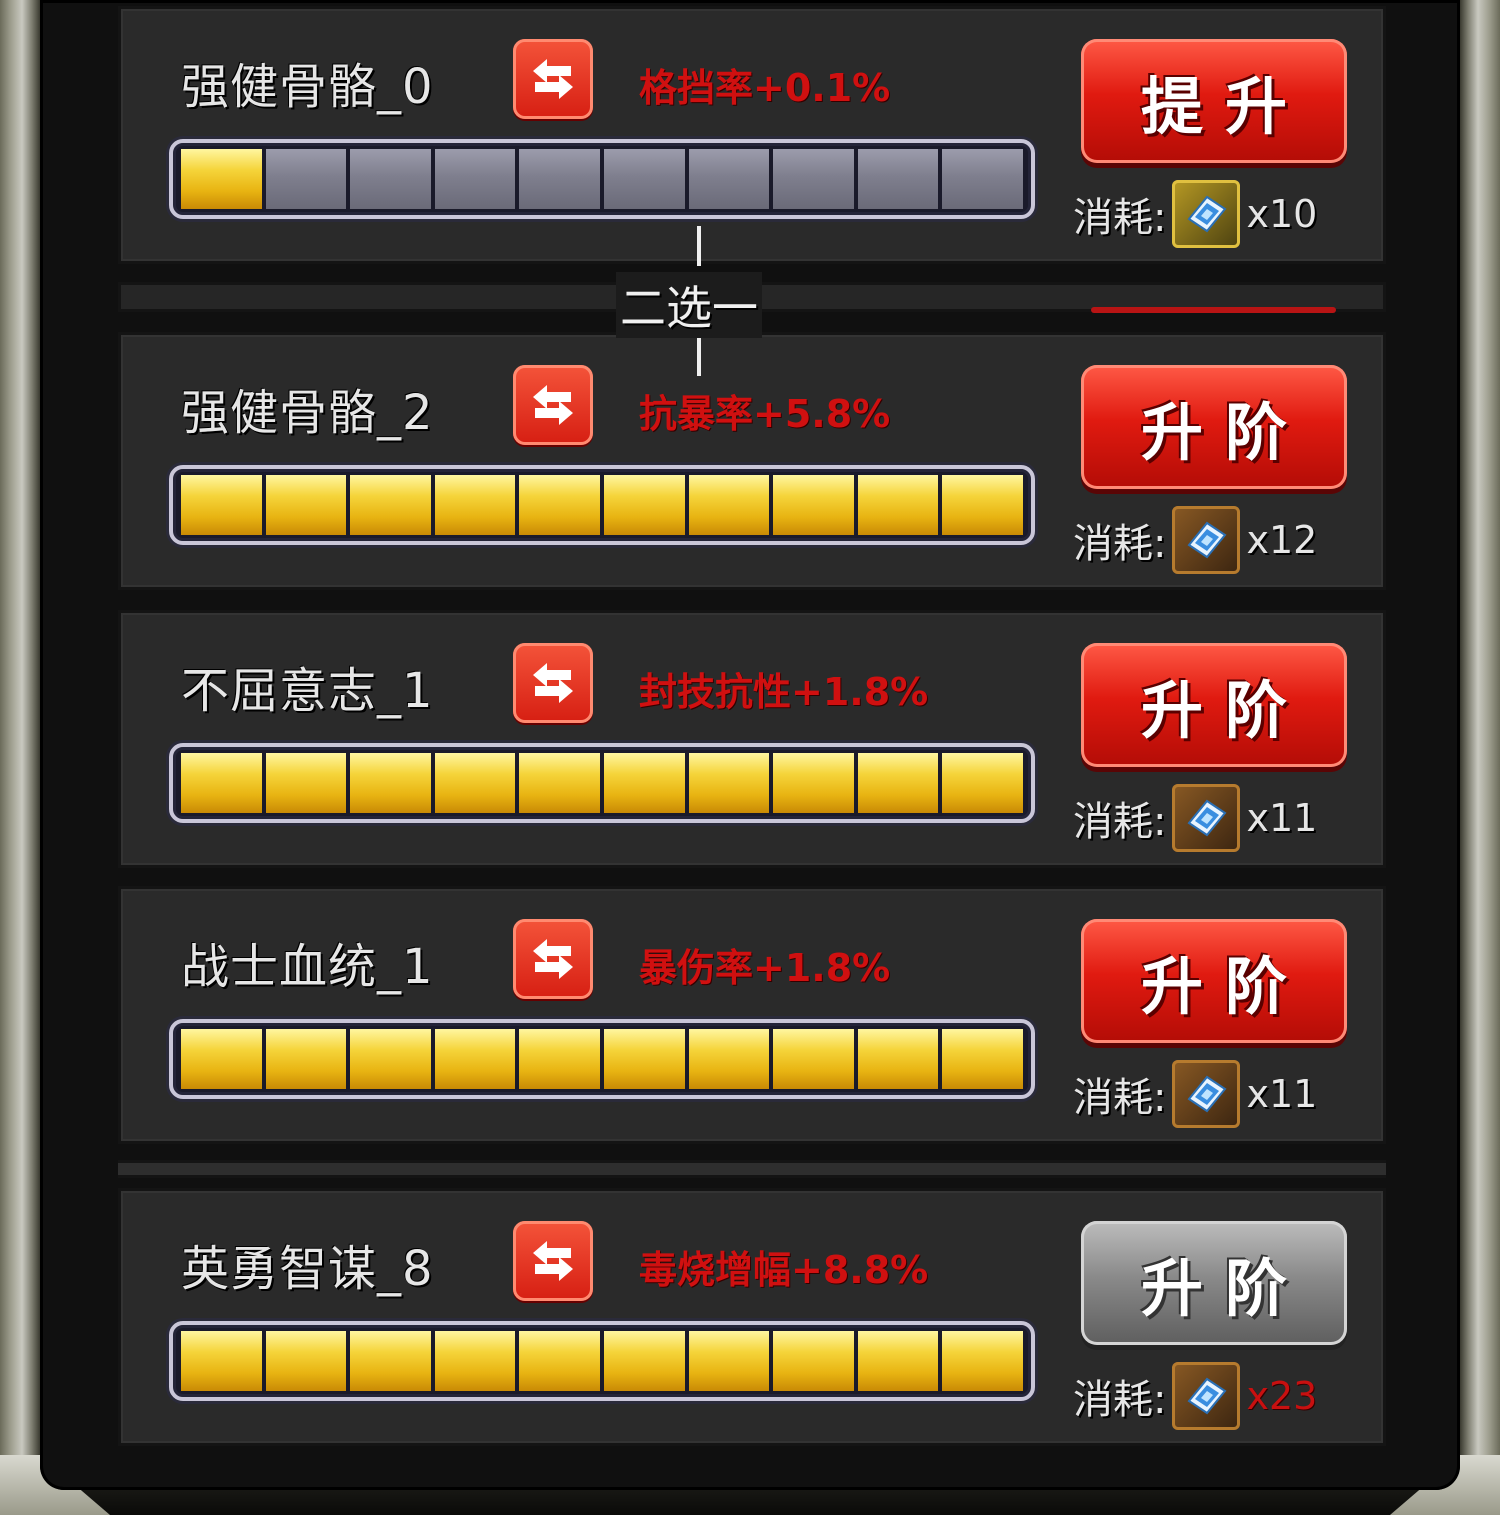 The image size is (1500, 1515). What do you see at coordinates (1213, 310) in the screenshot?
I see `hidden-button-edge` at bounding box center [1213, 310].